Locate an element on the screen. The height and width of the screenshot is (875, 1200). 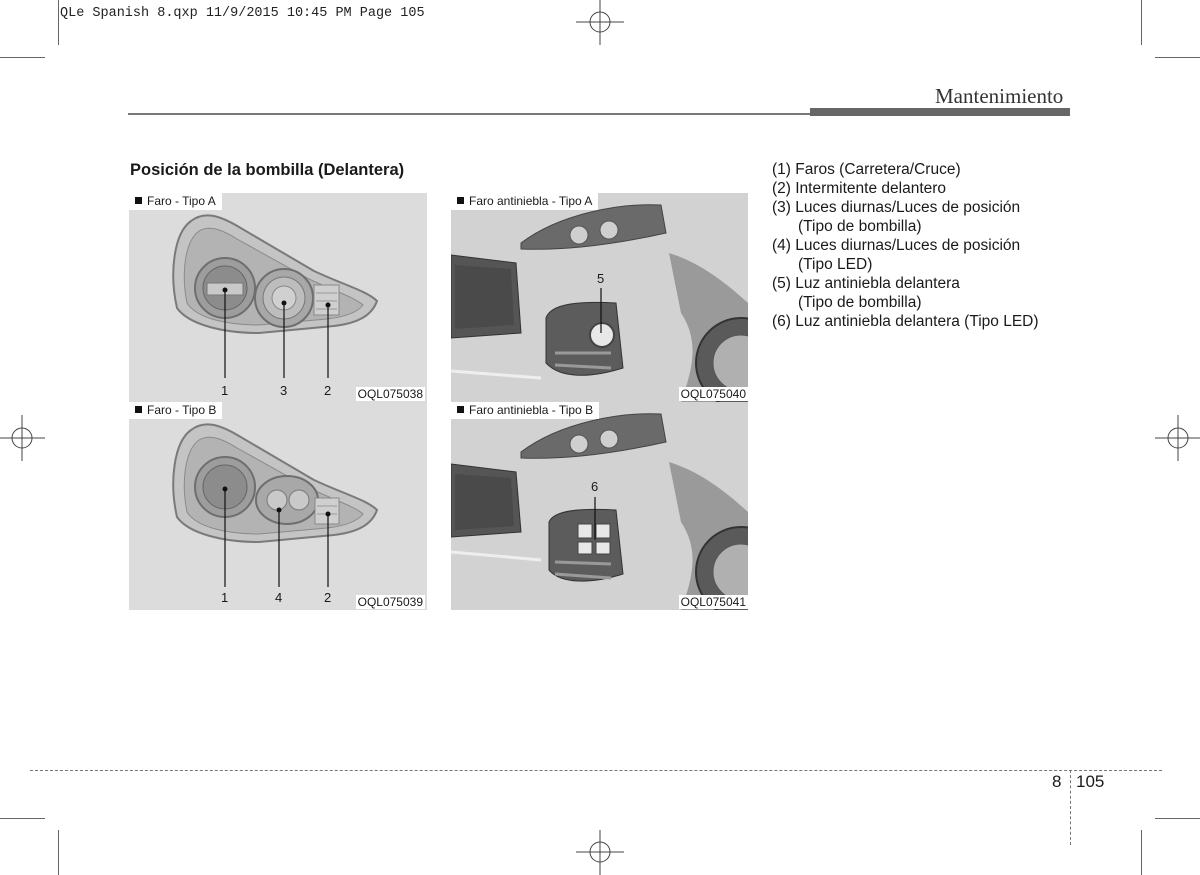
section-title: Mantenimiento is located at coordinates (999, 96).